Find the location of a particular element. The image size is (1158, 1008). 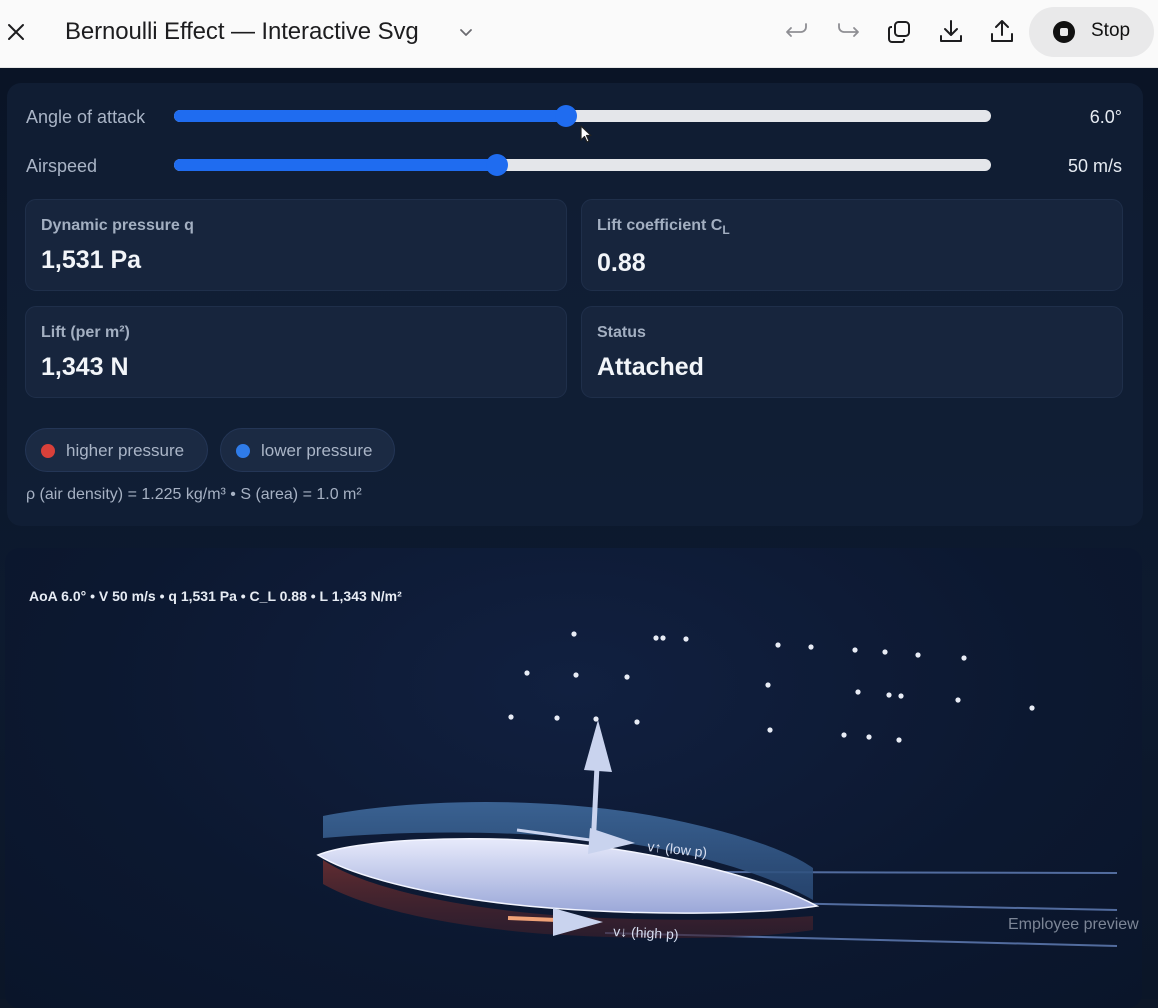

close-icon is located at coordinates (16, 32).